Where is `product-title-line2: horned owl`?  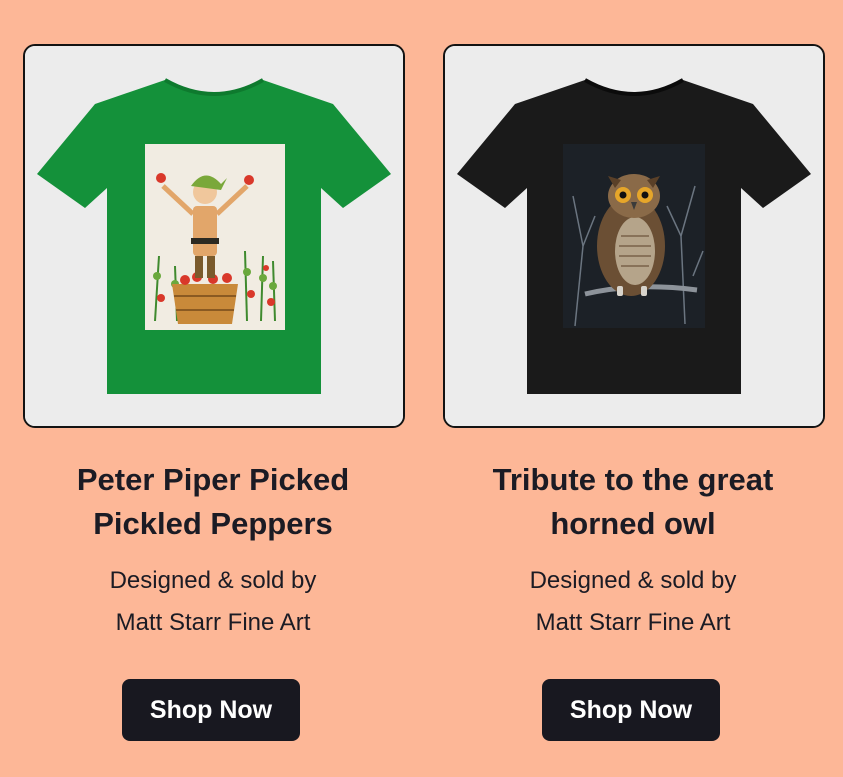 product-title-line2: horned owl is located at coordinates (633, 523).